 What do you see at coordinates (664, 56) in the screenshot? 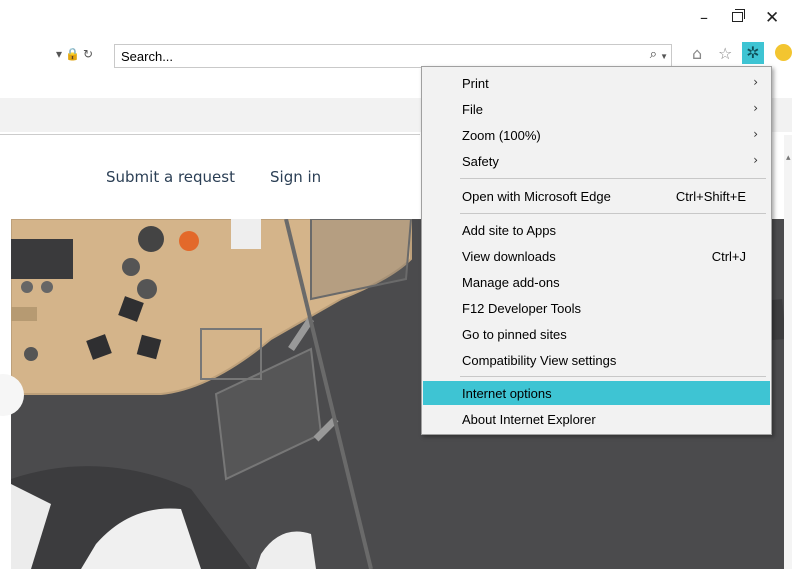
I see `search-dropdown-icon: ▼` at bounding box center [664, 56].